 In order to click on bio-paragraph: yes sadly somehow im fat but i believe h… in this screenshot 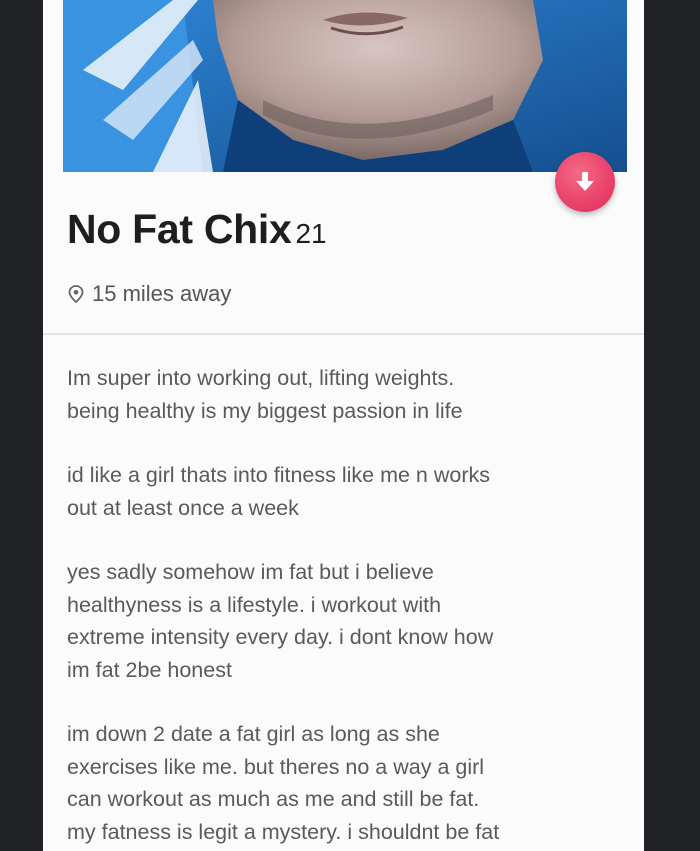, I will do `click(280, 621)`.